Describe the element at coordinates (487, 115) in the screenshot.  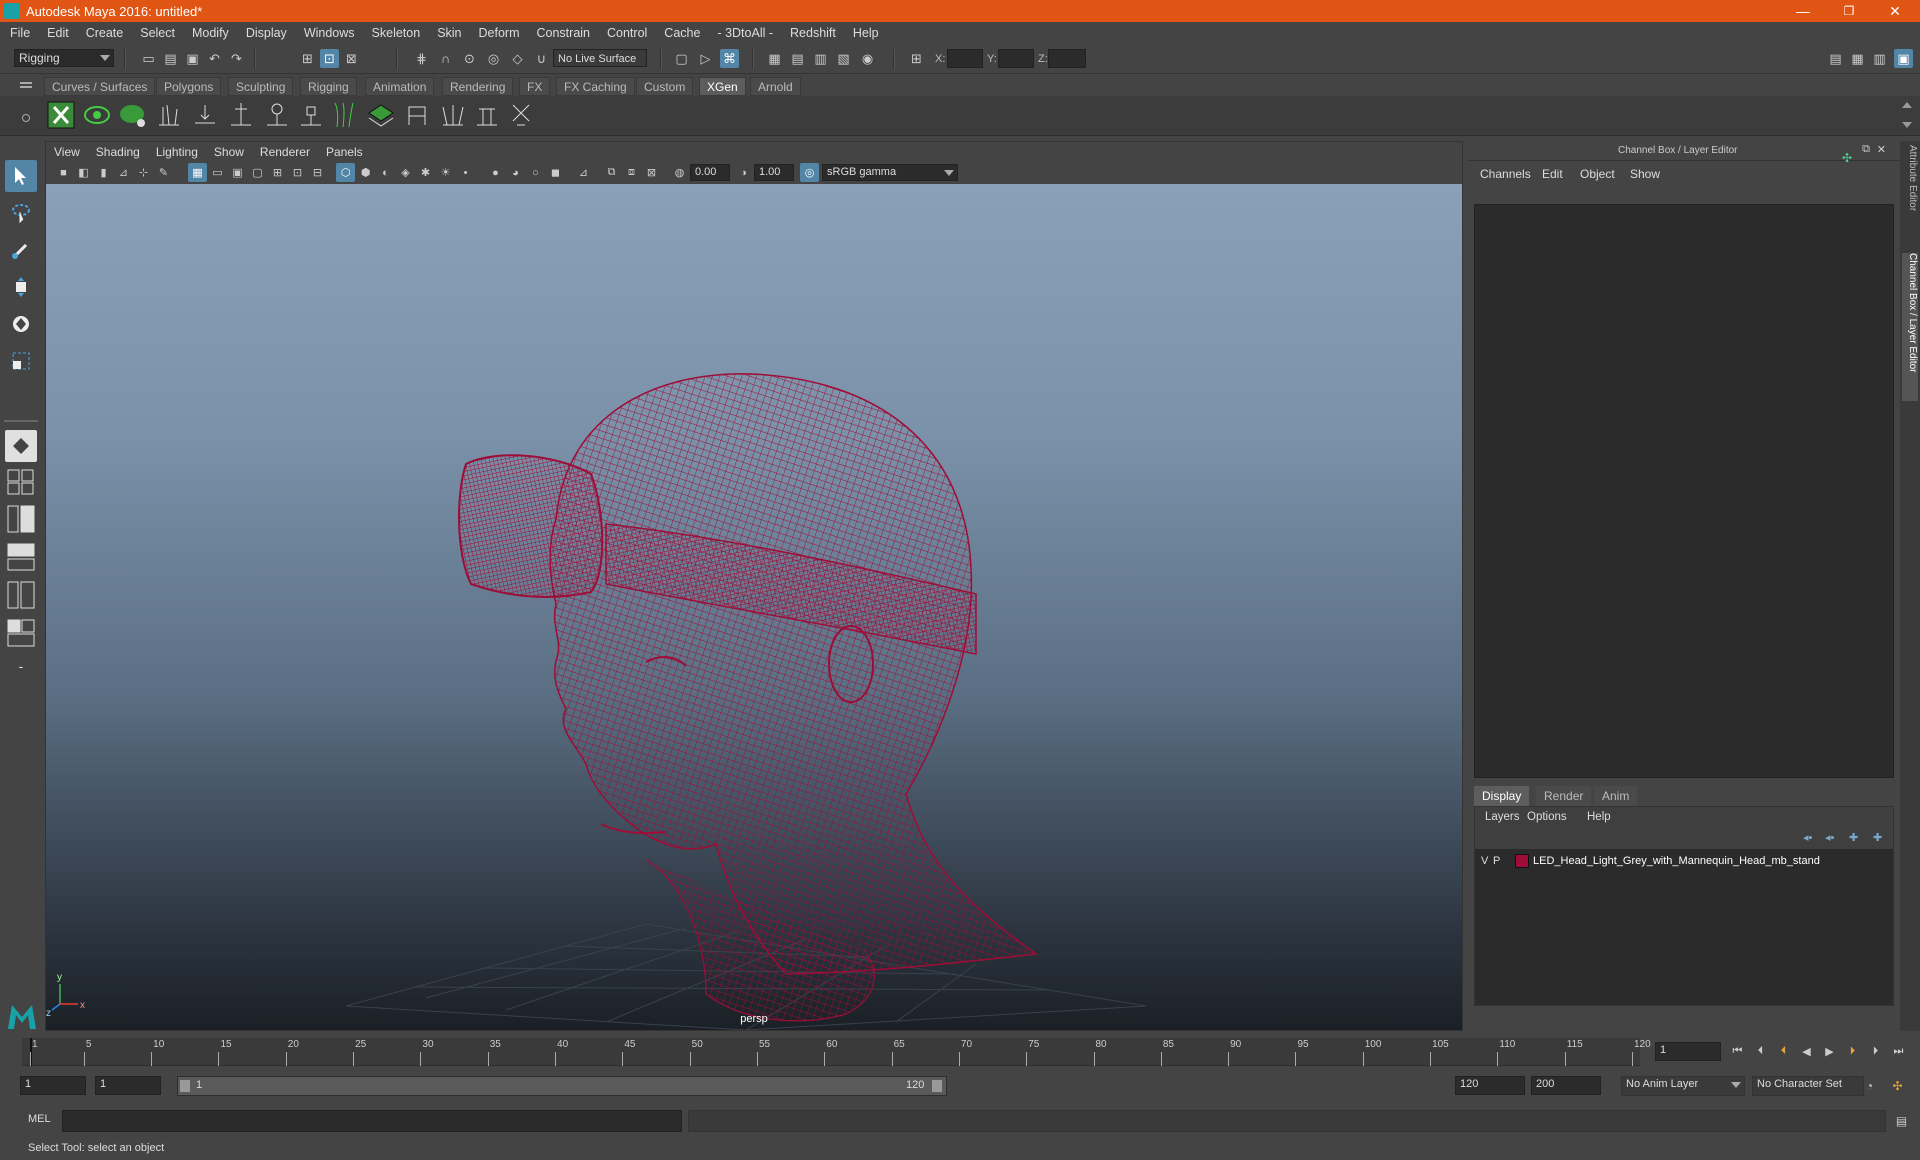
I see `xgen-grooming-brush-icon` at that location.